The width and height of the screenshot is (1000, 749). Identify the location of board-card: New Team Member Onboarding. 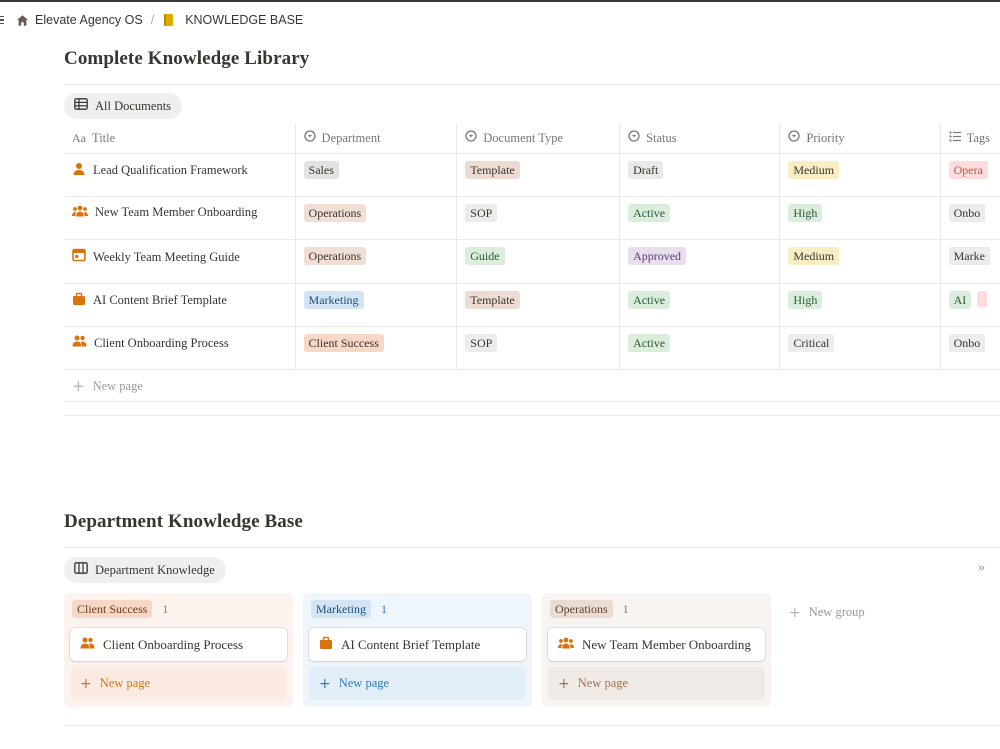
(656, 644).